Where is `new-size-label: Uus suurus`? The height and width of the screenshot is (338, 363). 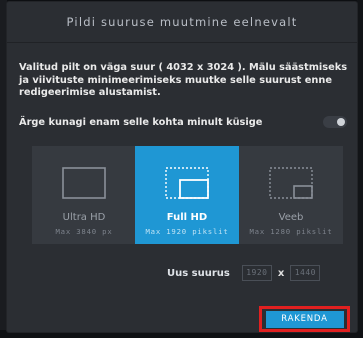
new-size-label: Uus suurus is located at coordinates (198, 273).